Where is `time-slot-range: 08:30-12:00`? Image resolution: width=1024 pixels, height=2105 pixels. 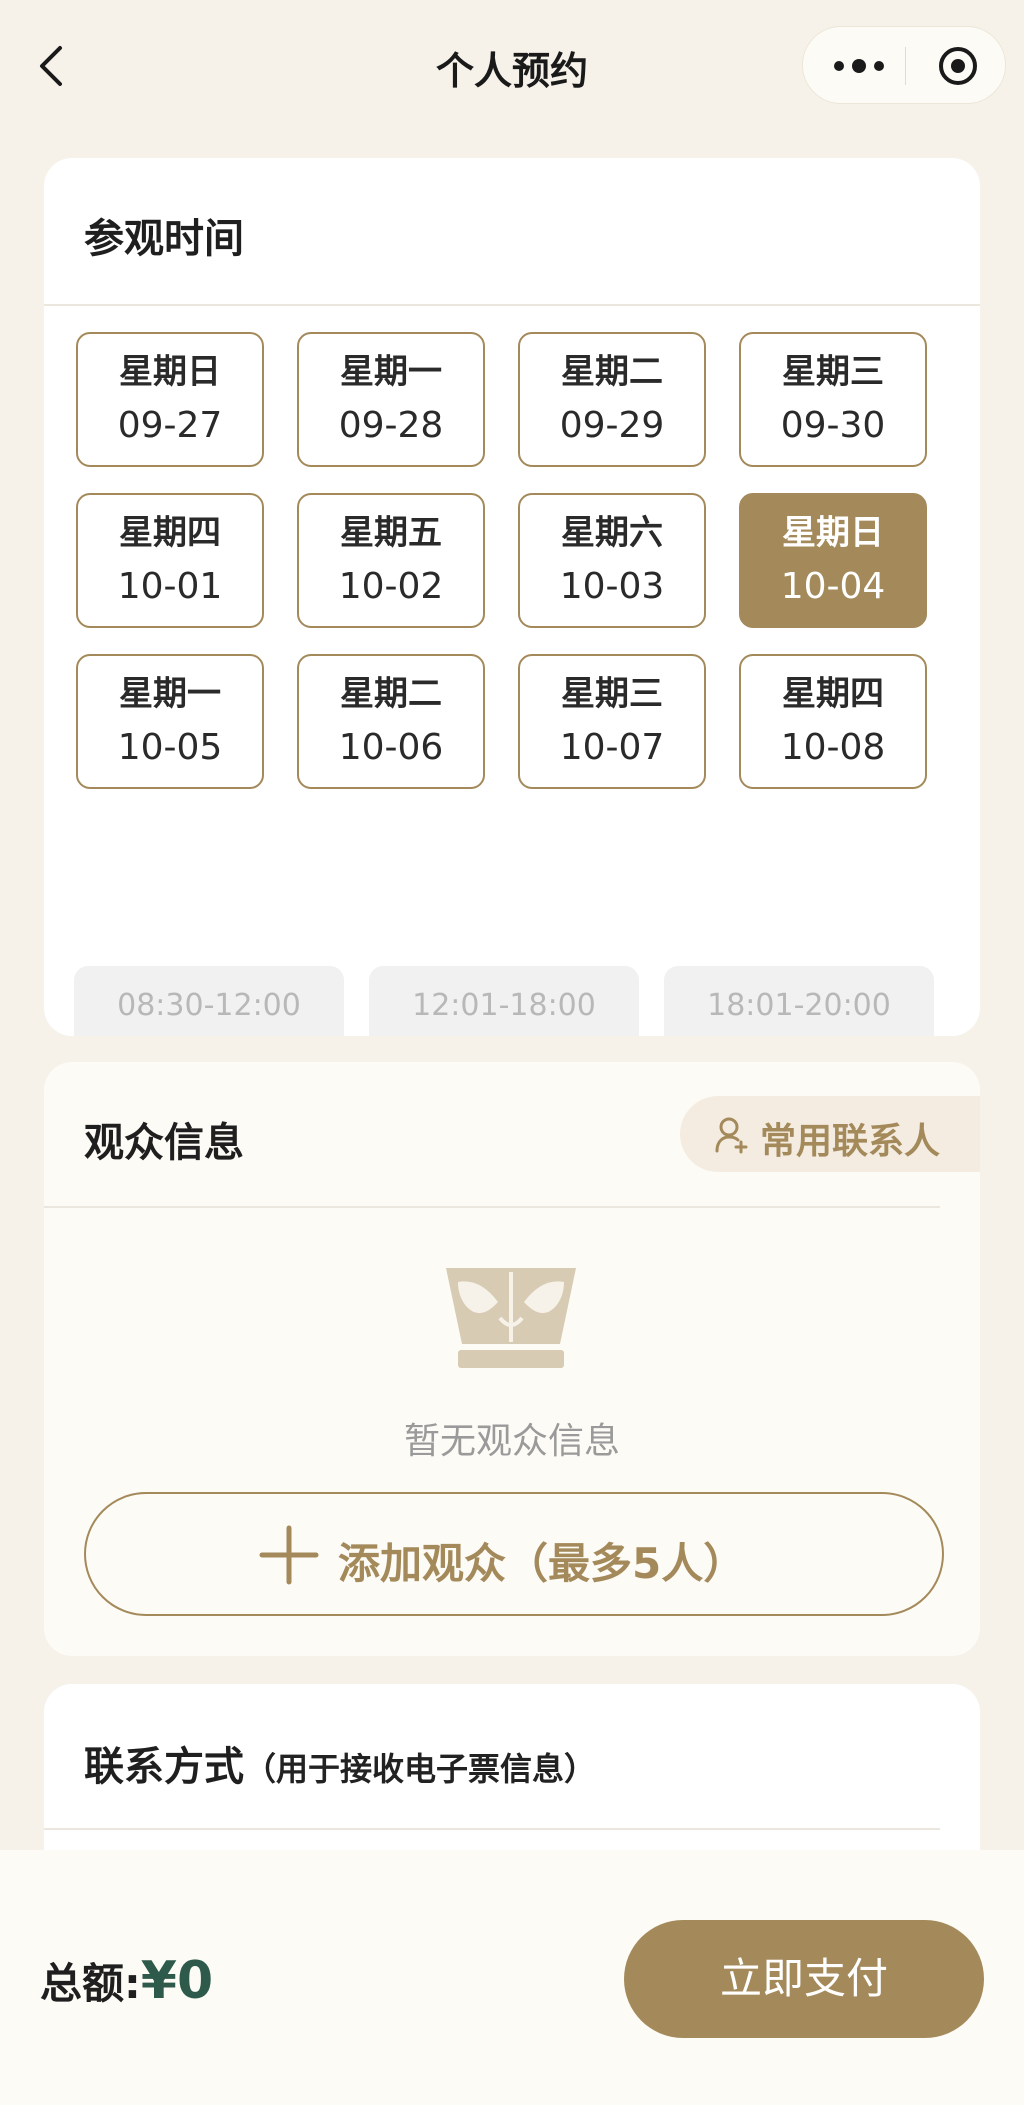 time-slot-range: 08:30-12:00 is located at coordinates (209, 1005).